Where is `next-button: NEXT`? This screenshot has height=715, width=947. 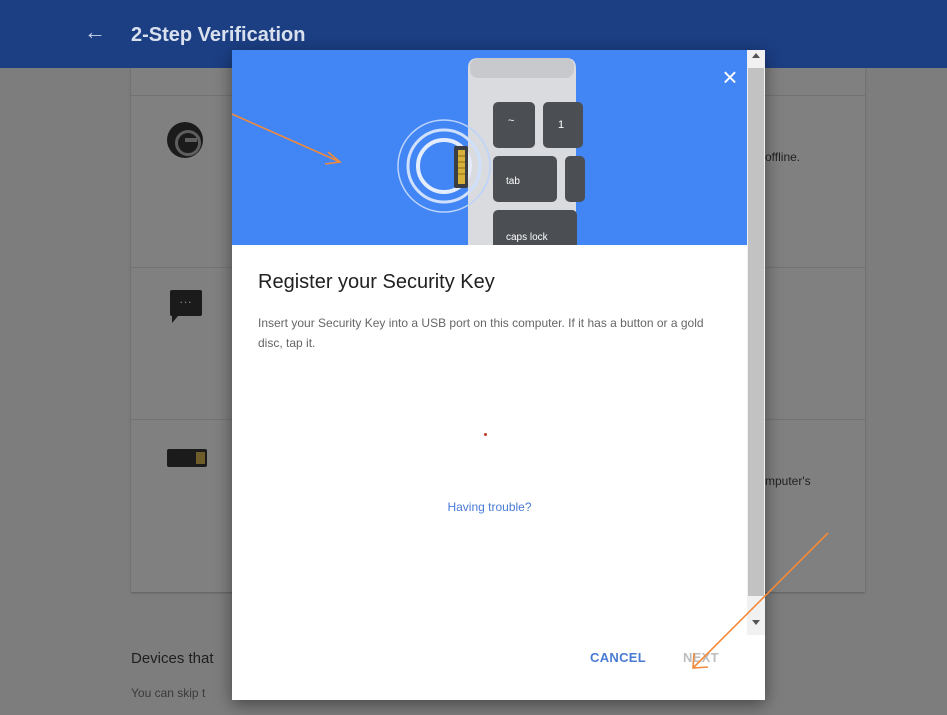
next-button: NEXT is located at coordinates (701, 657).